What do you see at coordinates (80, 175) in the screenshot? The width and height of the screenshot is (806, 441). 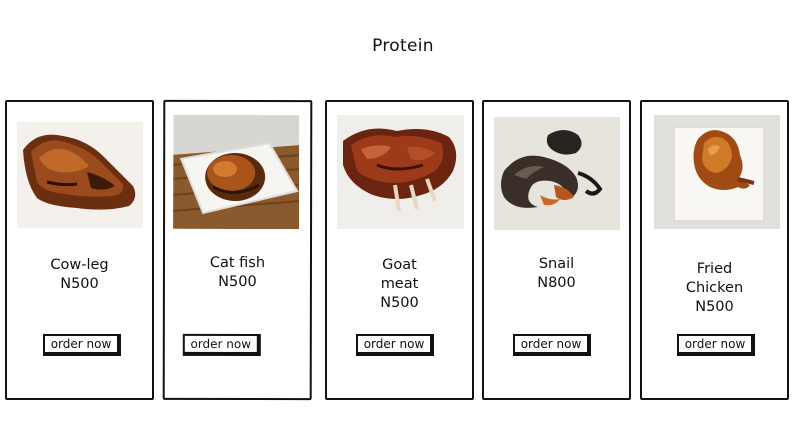 I see `cow-leg-image` at bounding box center [80, 175].